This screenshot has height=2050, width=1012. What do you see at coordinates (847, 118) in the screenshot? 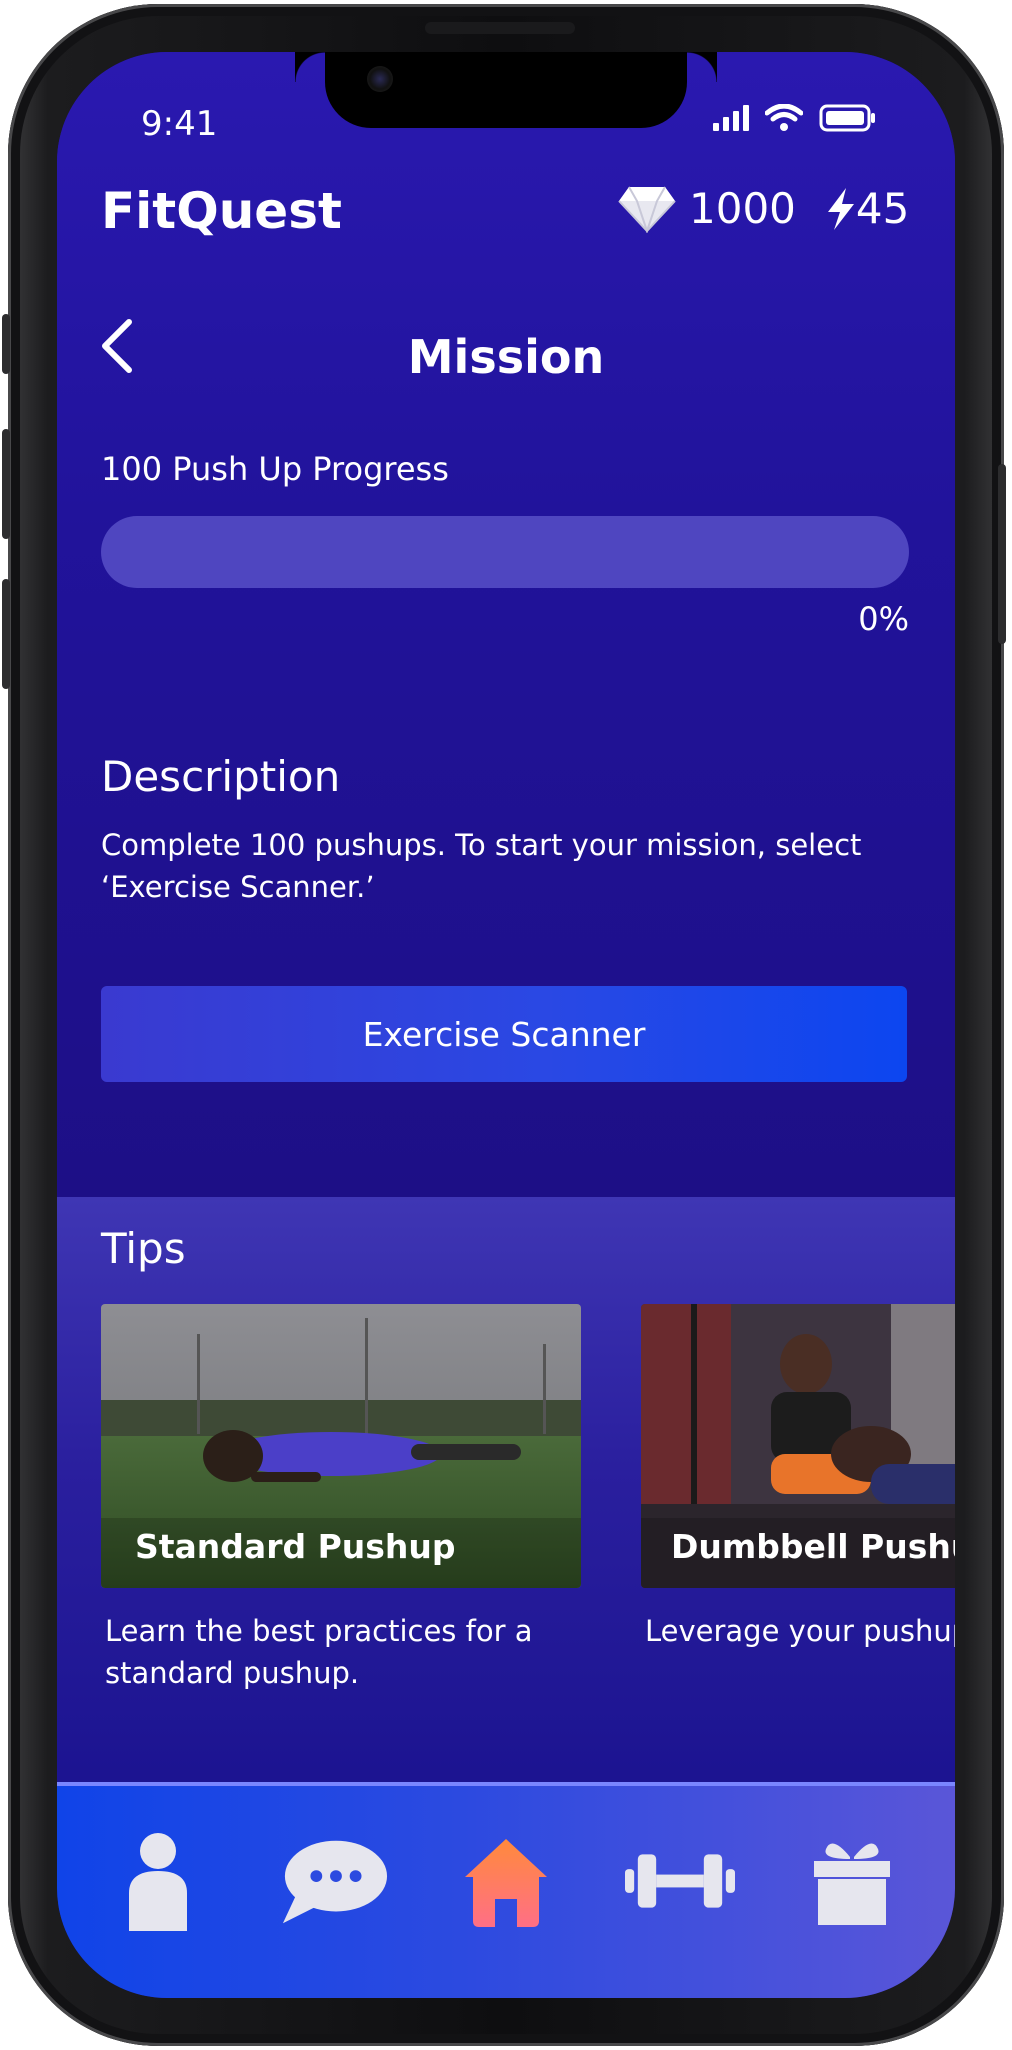
I see `battery-icon` at bounding box center [847, 118].